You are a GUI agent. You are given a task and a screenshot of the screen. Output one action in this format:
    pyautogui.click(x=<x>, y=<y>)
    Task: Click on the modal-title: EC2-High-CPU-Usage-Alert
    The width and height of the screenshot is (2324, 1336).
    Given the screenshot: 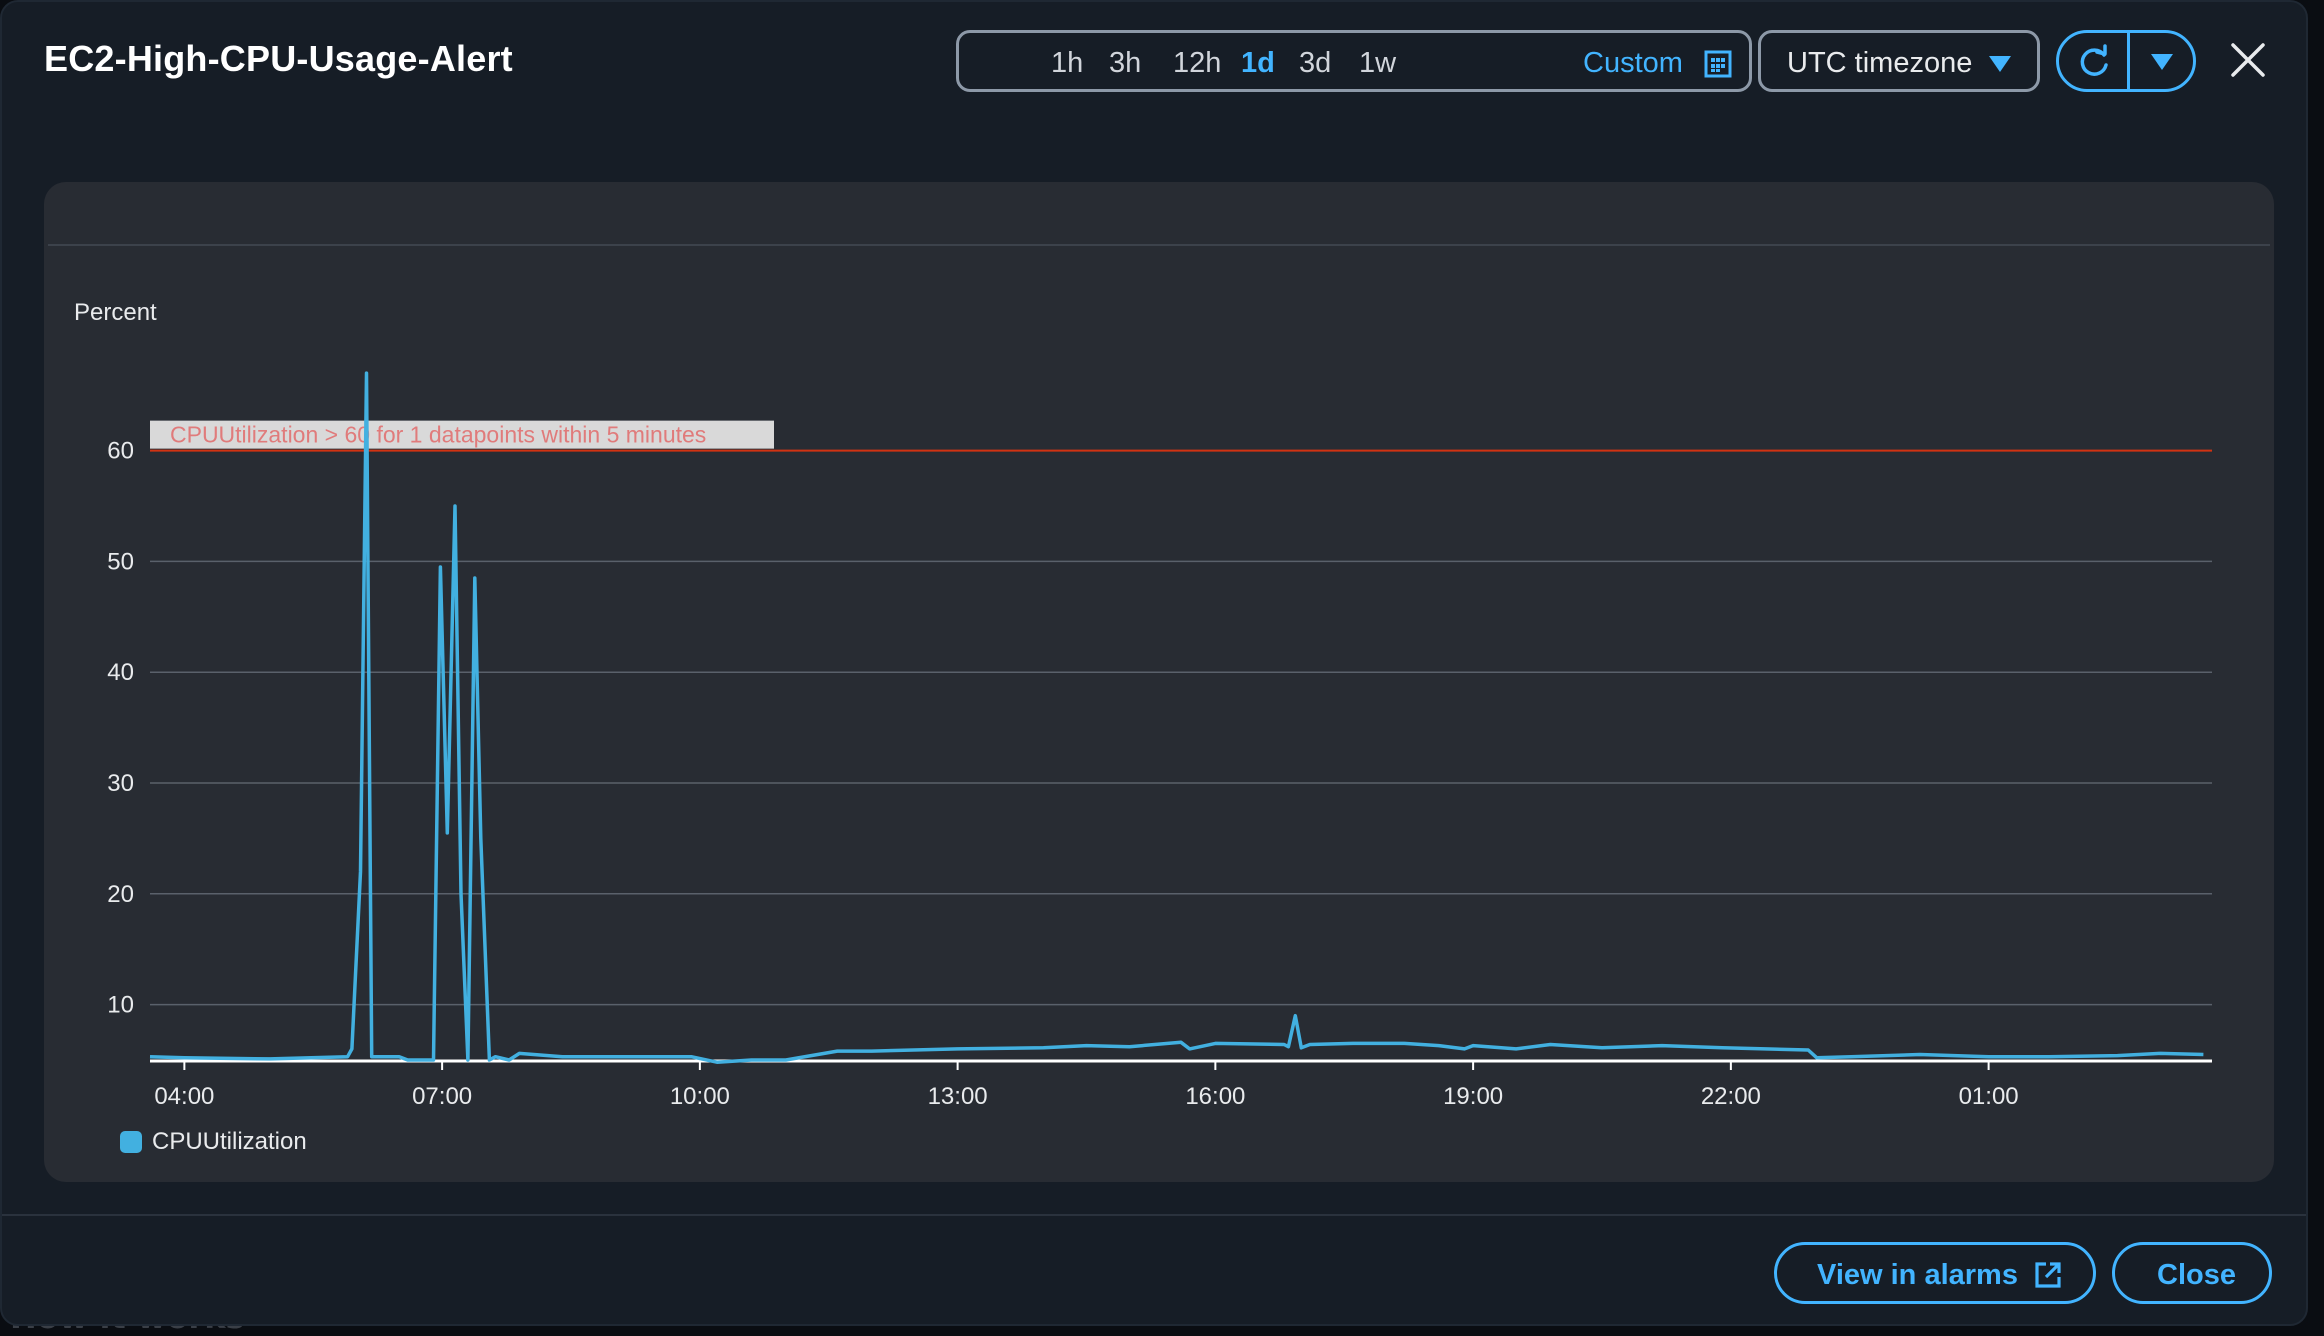 What is the action you would take?
    pyautogui.click(x=278, y=58)
    